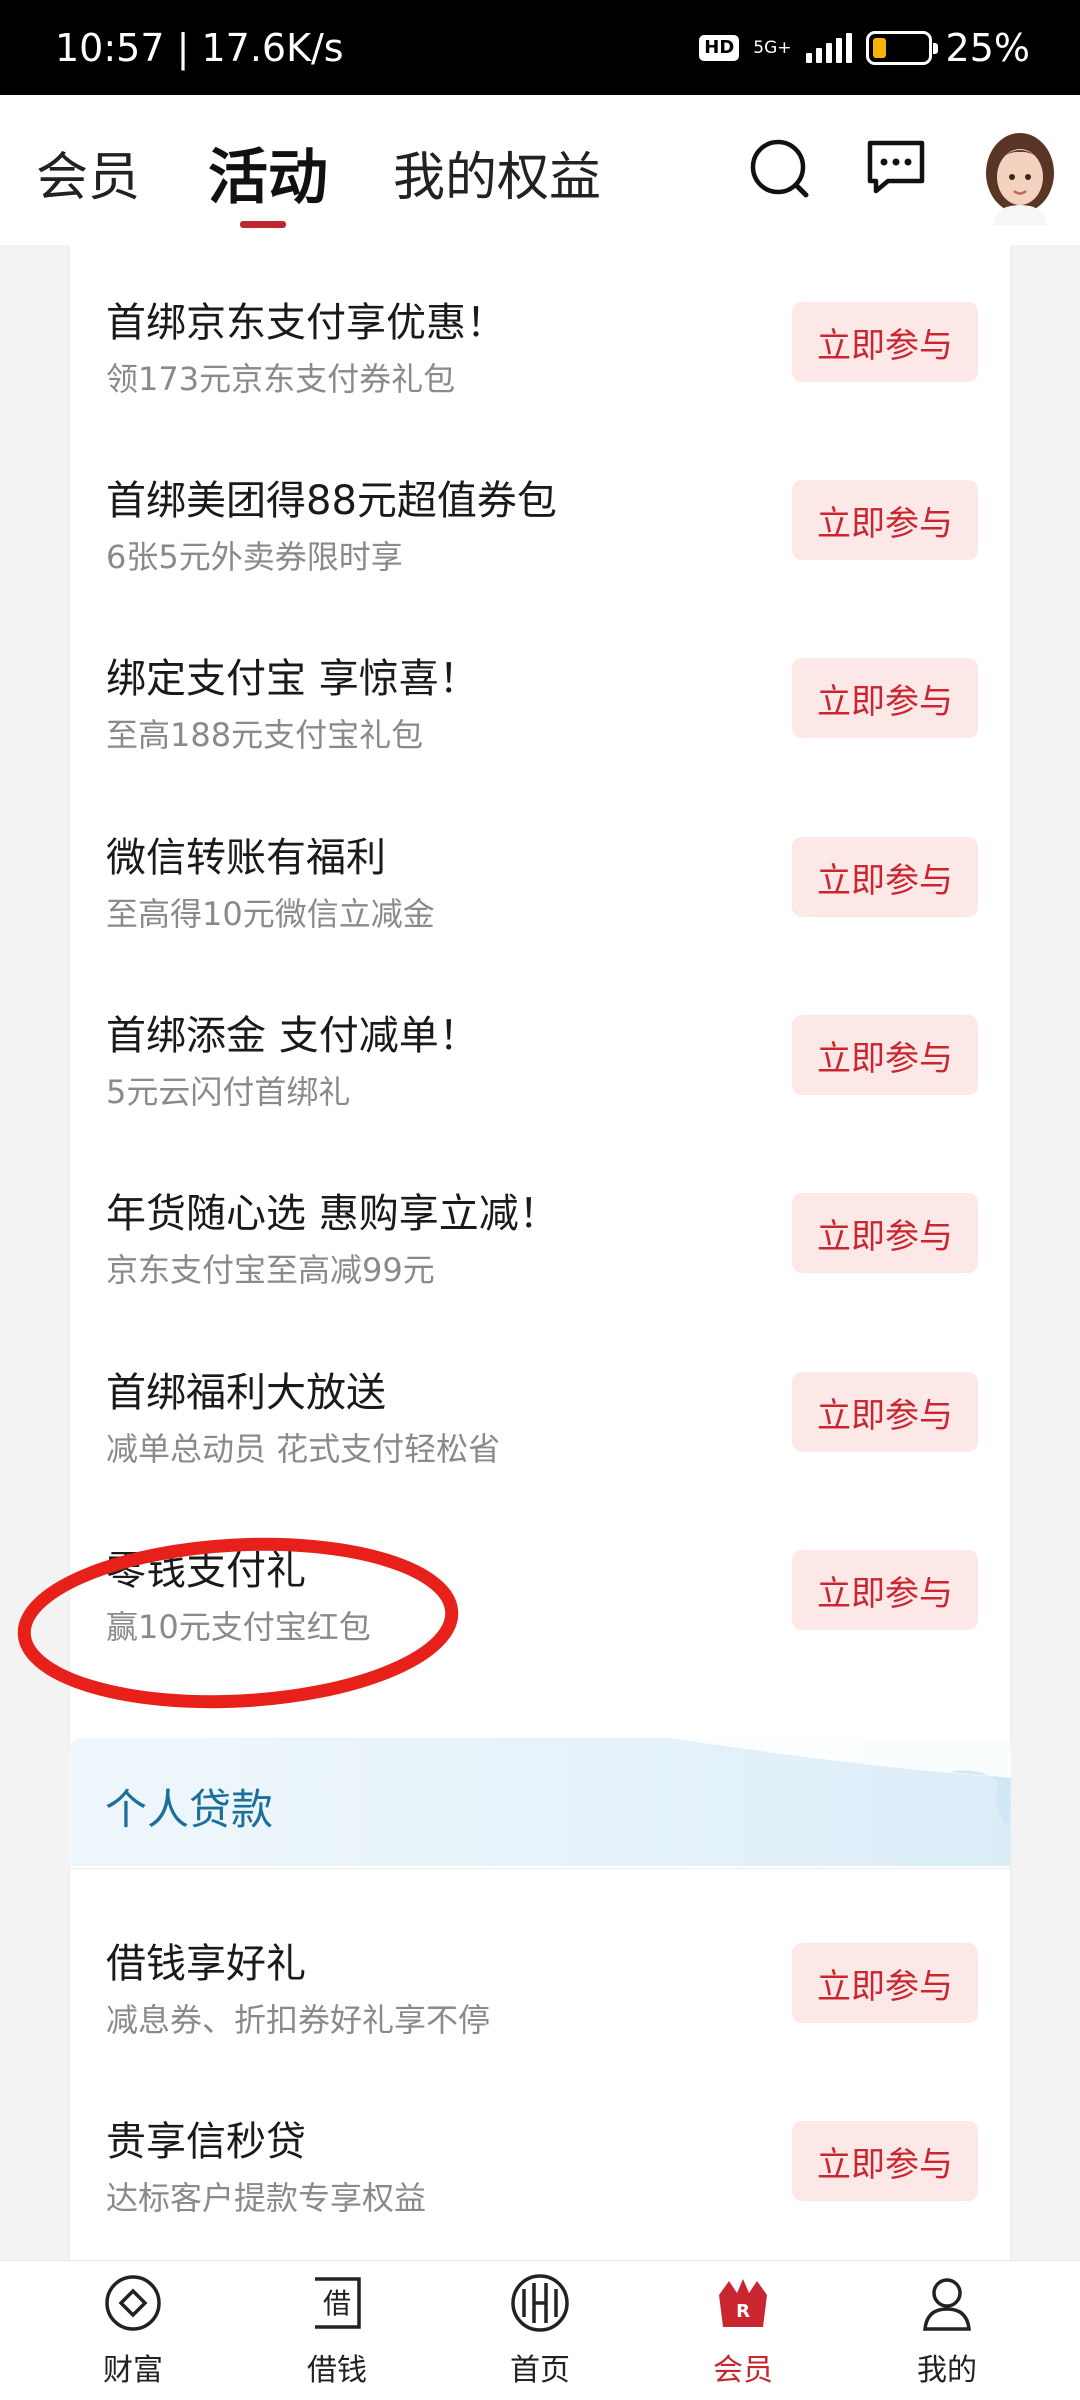 The height and width of the screenshot is (2400, 1080). Describe the element at coordinates (1020, 175) in the screenshot. I see `avatar` at that location.